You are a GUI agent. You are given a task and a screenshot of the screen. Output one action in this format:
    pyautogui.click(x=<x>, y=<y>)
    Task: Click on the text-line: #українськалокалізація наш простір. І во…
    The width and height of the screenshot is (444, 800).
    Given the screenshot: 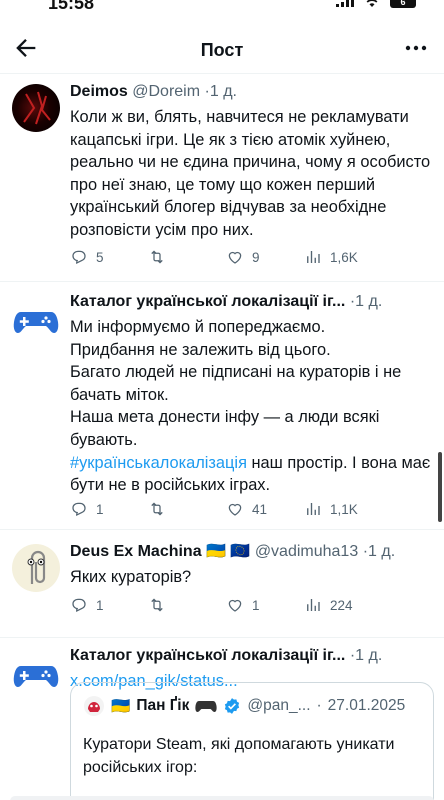 What is the action you would take?
    pyautogui.click(x=252, y=474)
    